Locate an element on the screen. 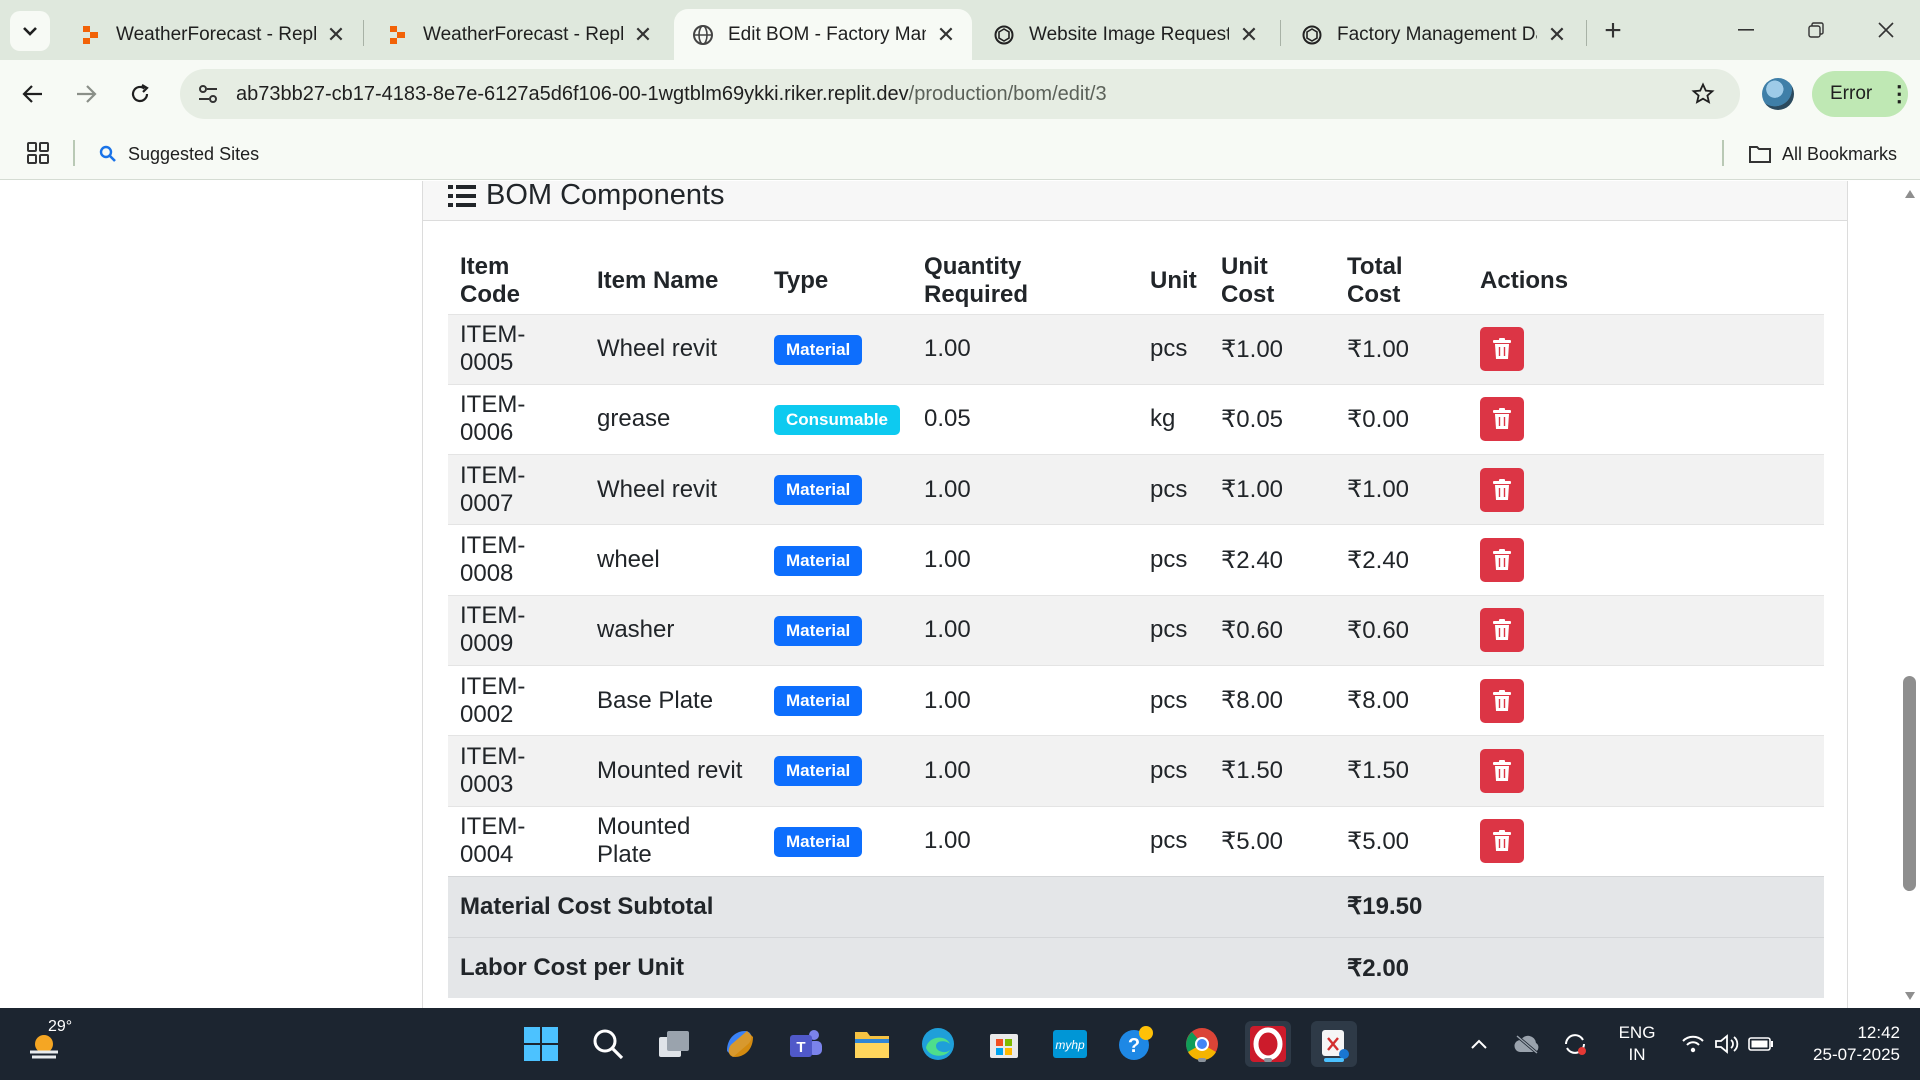 This screenshot has height=1080, width=1920. item-name: wheel is located at coordinates (673, 560).